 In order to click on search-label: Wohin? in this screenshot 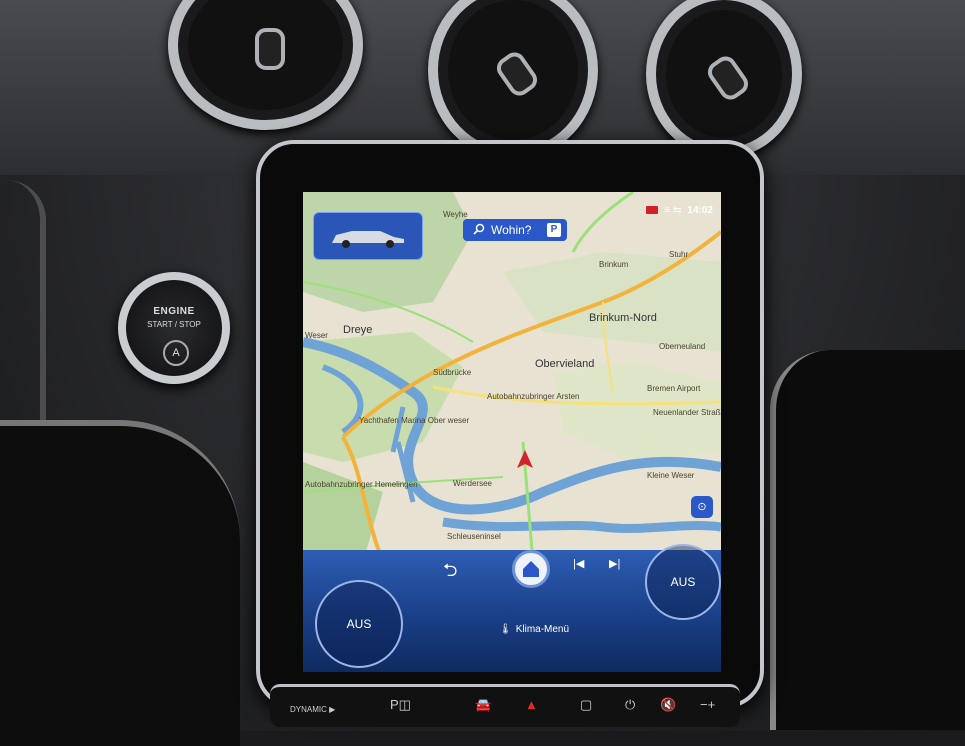, I will do `click(511, 230)`.